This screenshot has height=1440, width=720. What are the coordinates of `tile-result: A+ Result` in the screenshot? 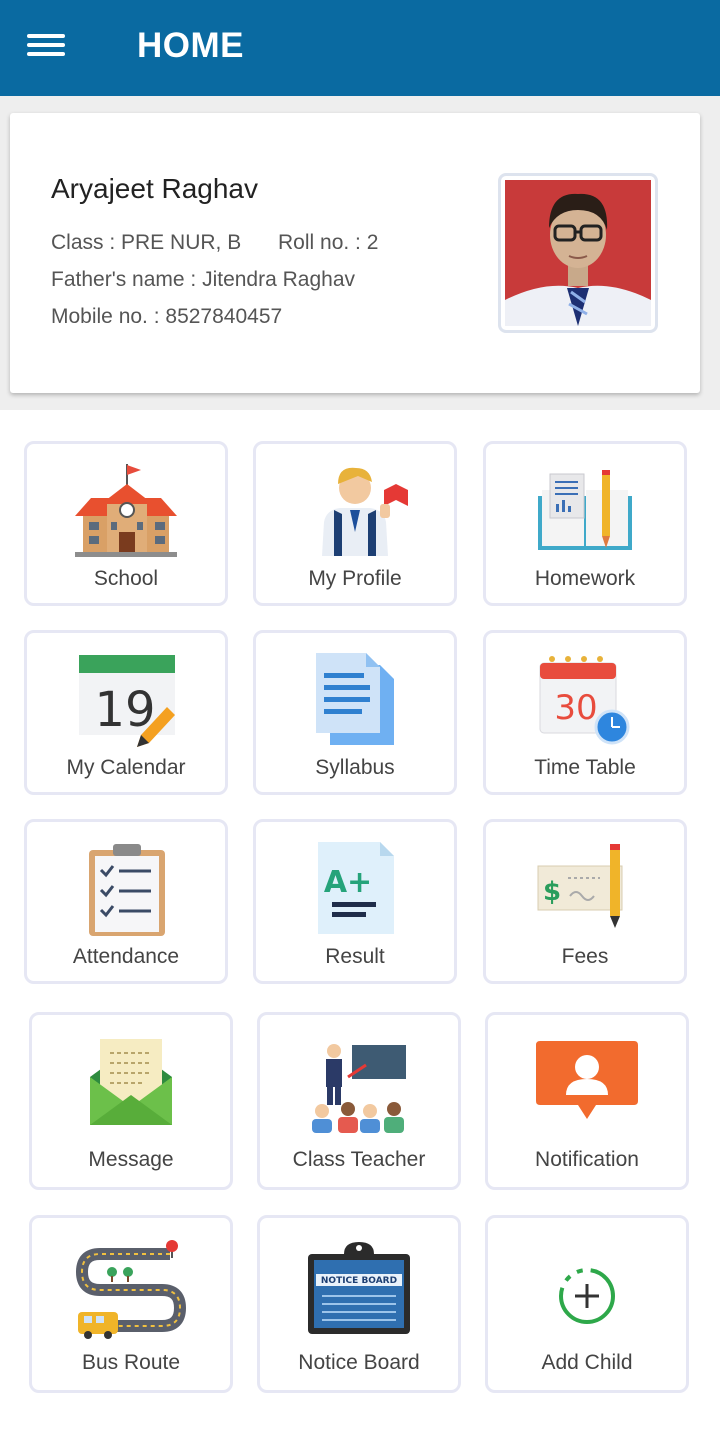 It's located at (355, 901).